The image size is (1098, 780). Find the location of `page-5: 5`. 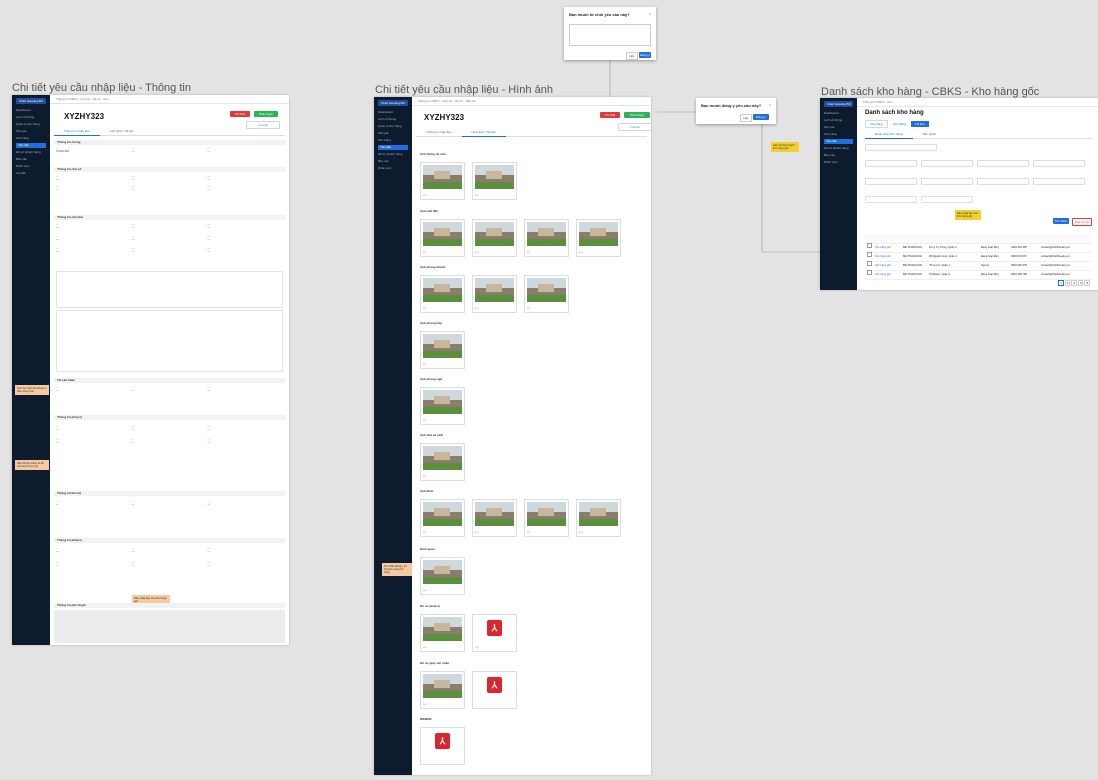

page-5: 5 is located at coordinates (1087, 283).